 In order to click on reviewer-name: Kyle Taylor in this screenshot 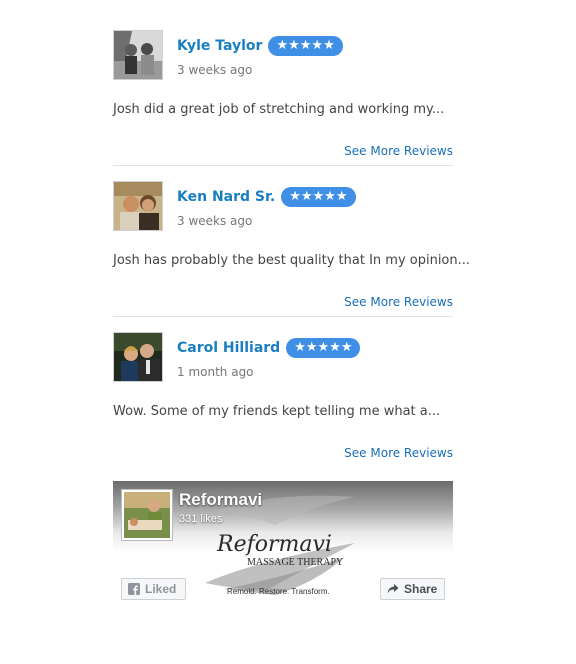, I will do `click(219, 46)`.